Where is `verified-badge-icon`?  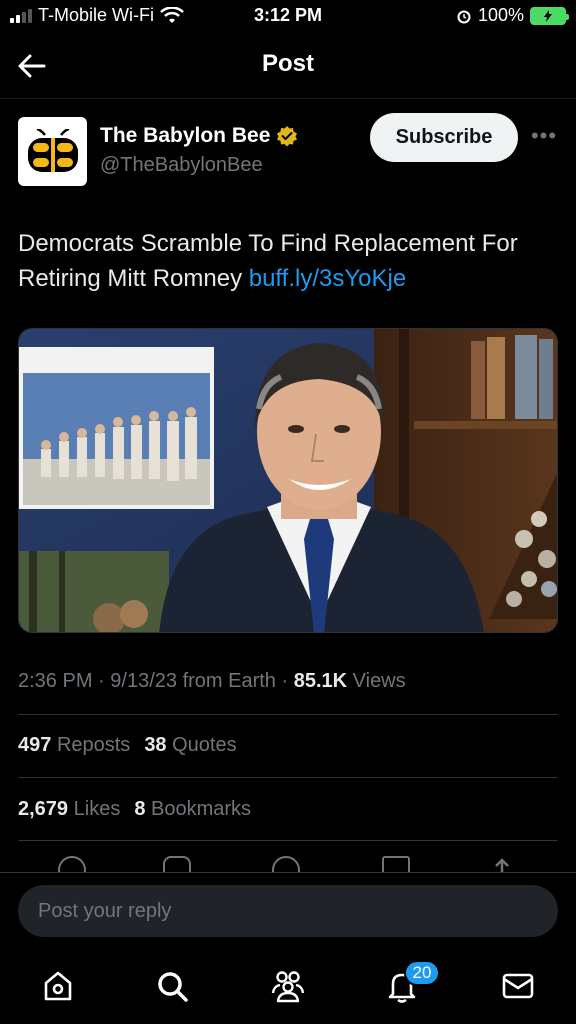
verified-badge-icon is located at coordinates (287, 136).